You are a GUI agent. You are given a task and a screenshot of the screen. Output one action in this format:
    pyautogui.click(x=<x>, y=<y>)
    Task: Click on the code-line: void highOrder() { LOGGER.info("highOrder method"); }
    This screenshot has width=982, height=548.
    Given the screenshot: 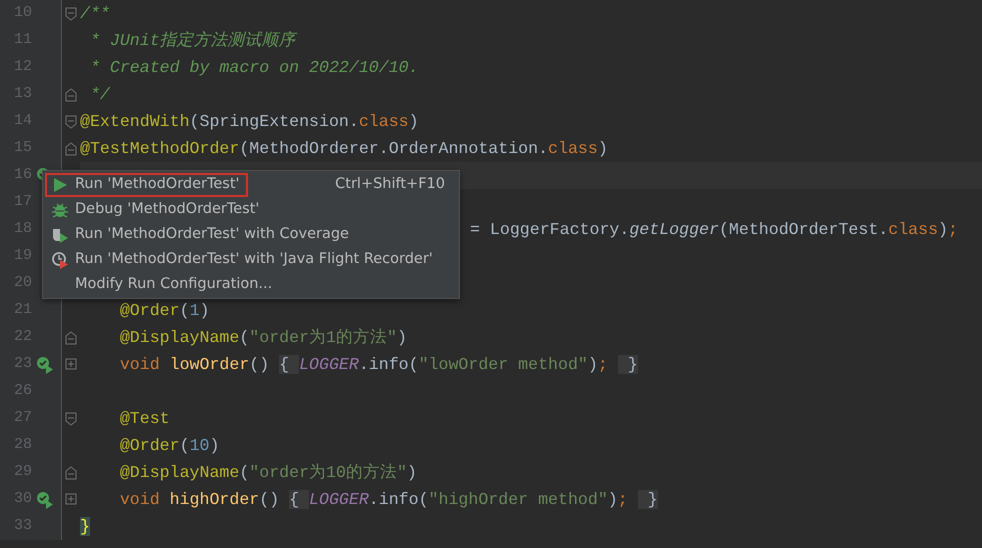 What is the action you would take?
    pyautogui.click(x=388, y=500)
    